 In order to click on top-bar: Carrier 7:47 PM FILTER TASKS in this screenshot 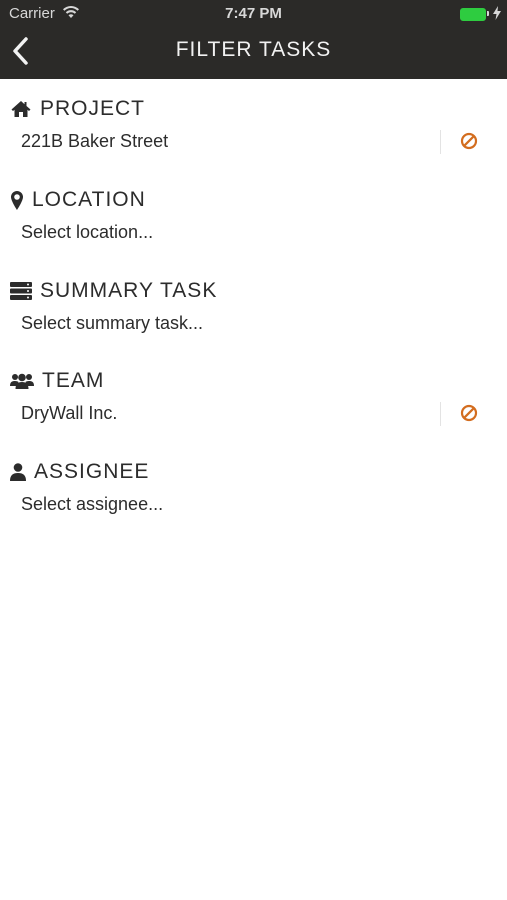, I will do `click(253, 39)`.